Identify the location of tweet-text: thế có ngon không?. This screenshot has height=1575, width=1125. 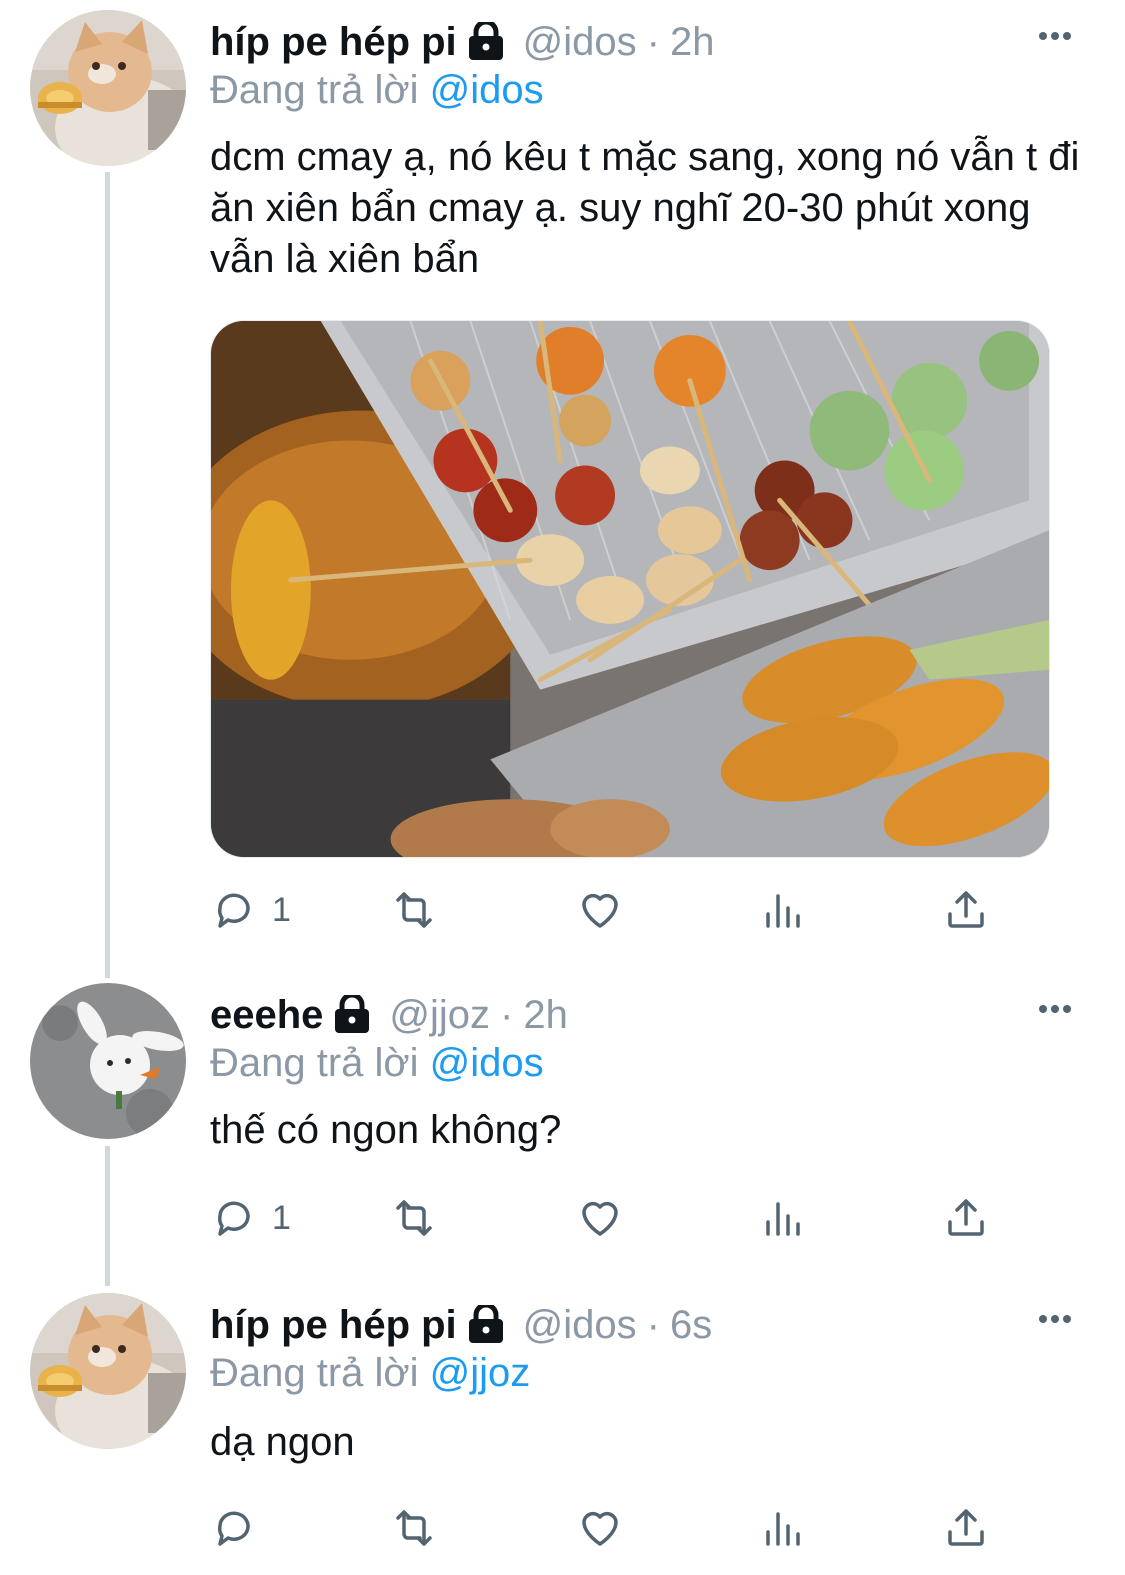
(386, 1130).